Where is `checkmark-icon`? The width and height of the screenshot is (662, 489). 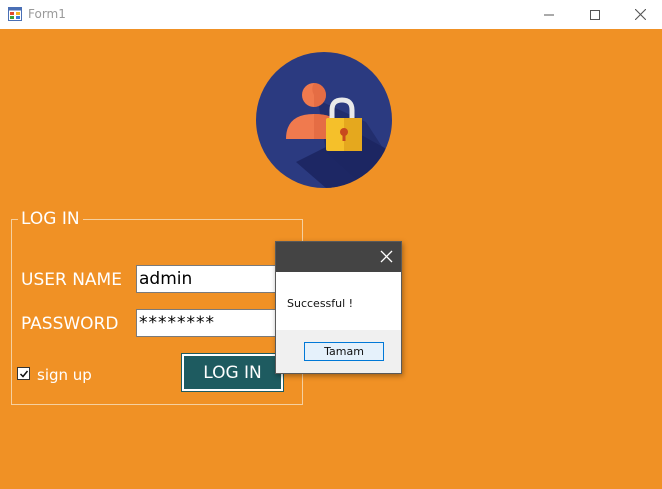 checkmark-icon is located at coordinates (23, 374).